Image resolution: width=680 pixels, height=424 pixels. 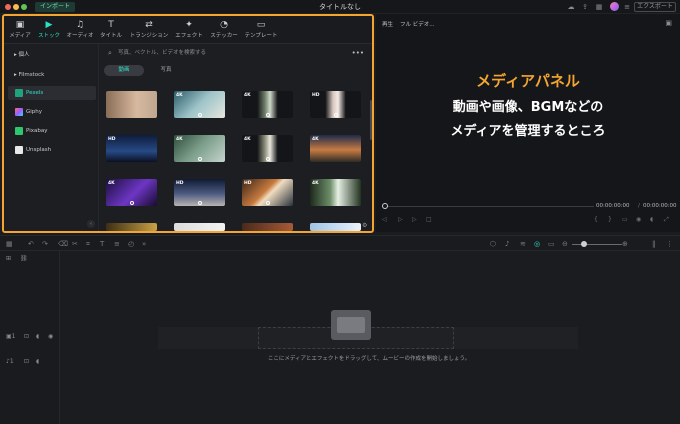 What do you see at coordinates (597, 244) in the screenshot?
I see `zoom-slider` at bounding box center [597, 244].